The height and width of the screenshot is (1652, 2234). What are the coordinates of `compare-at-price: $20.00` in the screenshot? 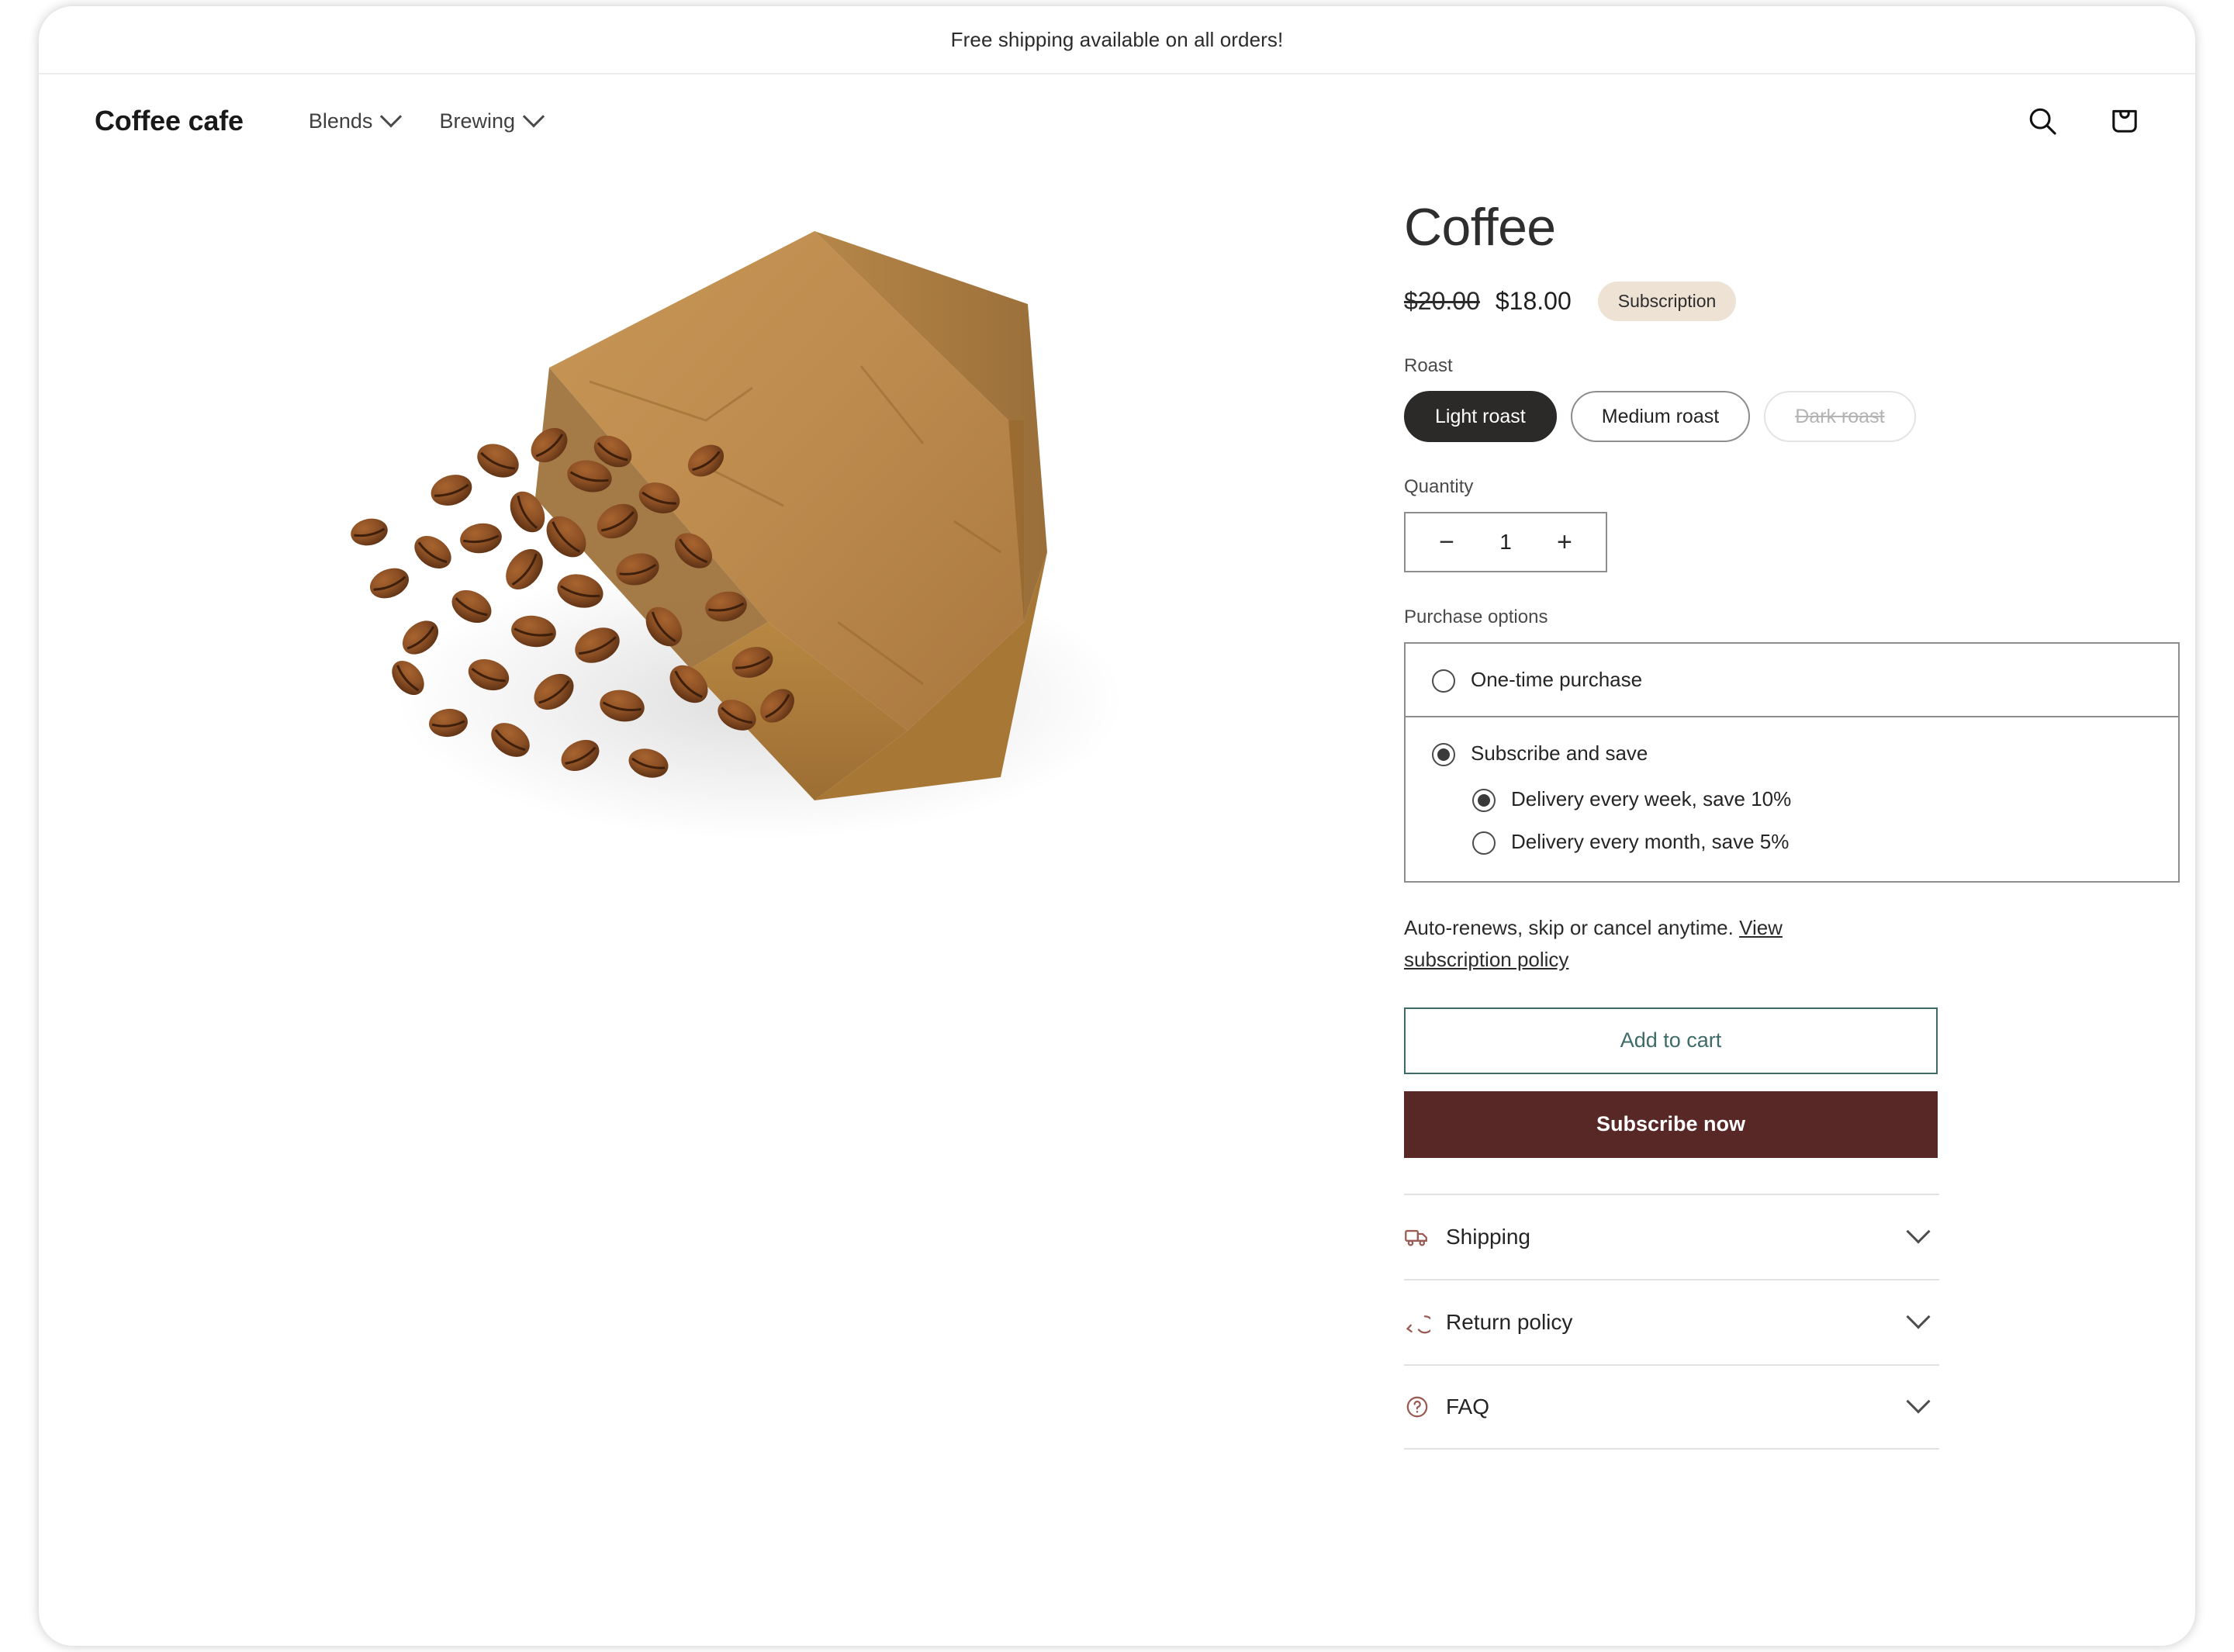 It's located at (1442, 301).